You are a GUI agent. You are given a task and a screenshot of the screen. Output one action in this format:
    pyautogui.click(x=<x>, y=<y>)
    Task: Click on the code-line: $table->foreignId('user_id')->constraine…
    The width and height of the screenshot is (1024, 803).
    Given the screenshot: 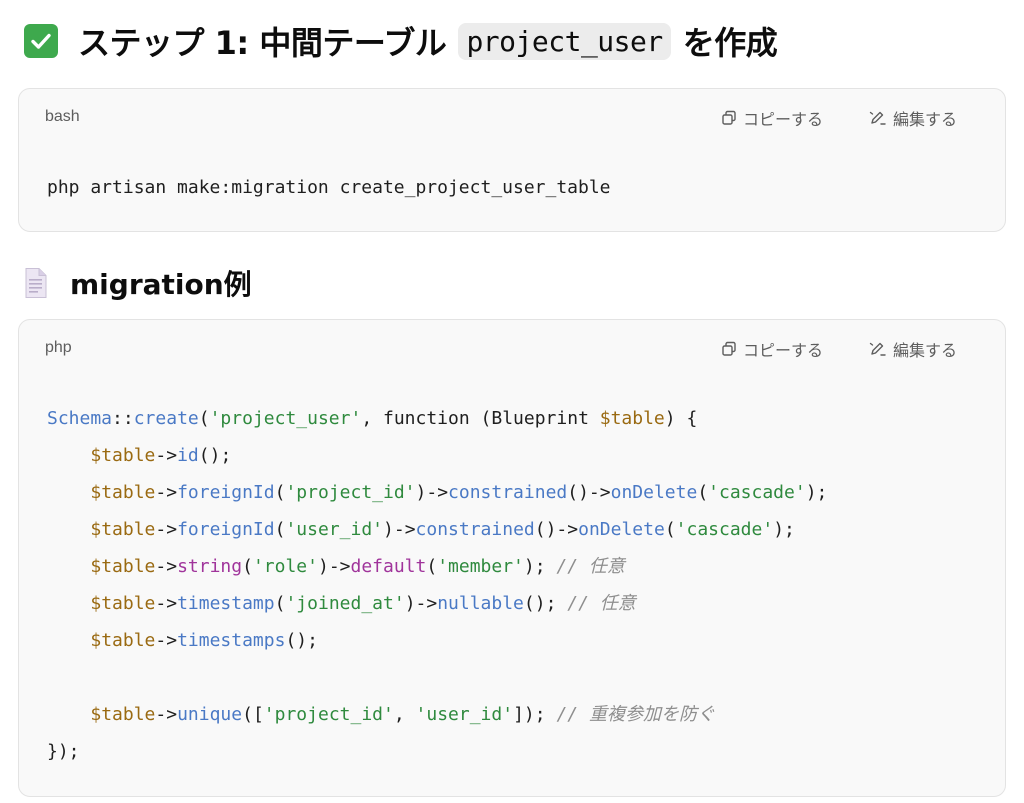 What is the action you would take?
    pyautogui.click(x=437, y=529)
    